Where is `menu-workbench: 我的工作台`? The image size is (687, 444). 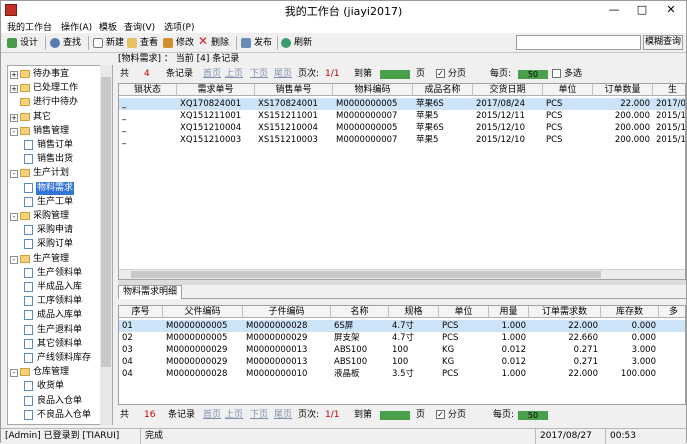 menu-workbench: 我的工作台 is located at coordinates (29, 26).